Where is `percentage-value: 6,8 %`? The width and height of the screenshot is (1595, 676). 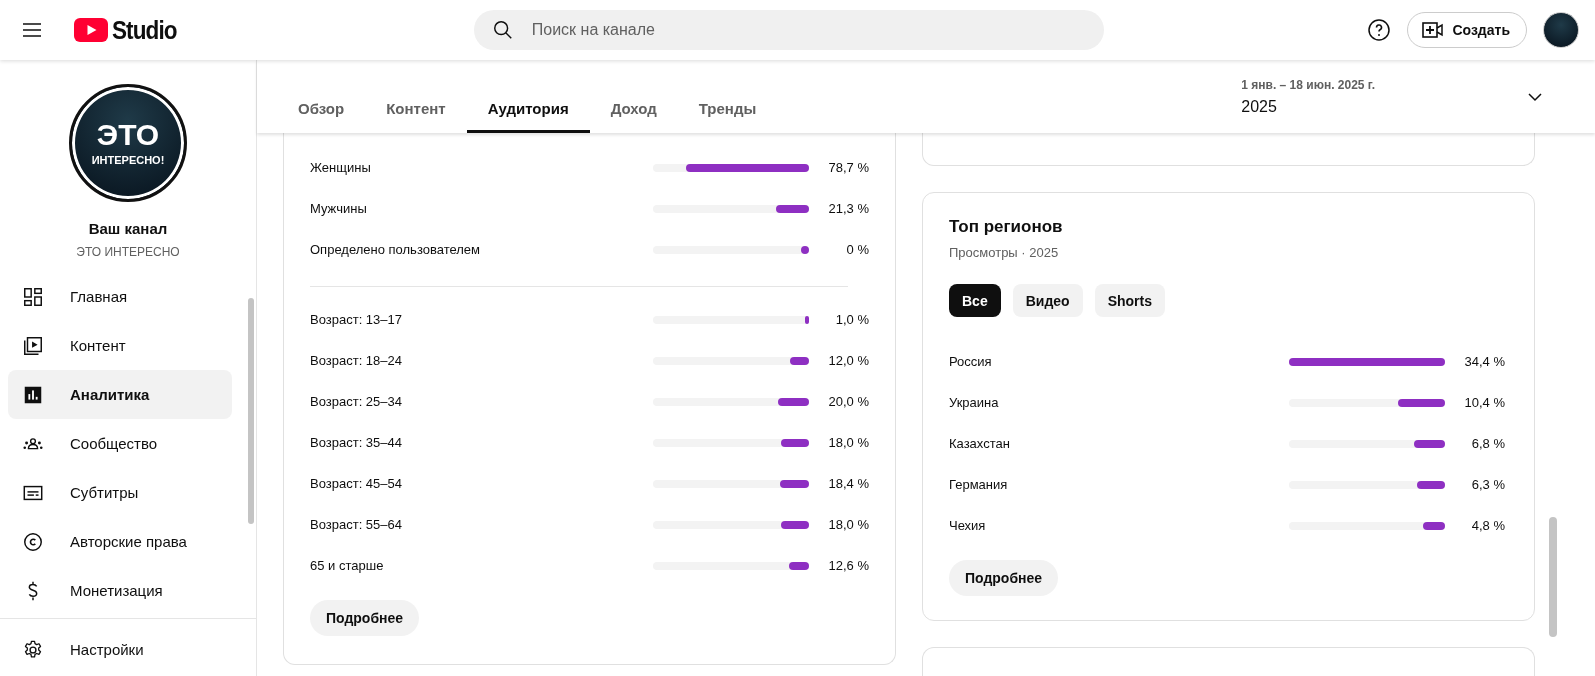 percentage-value: 6,8 % is located at coordinates (1487, 443).